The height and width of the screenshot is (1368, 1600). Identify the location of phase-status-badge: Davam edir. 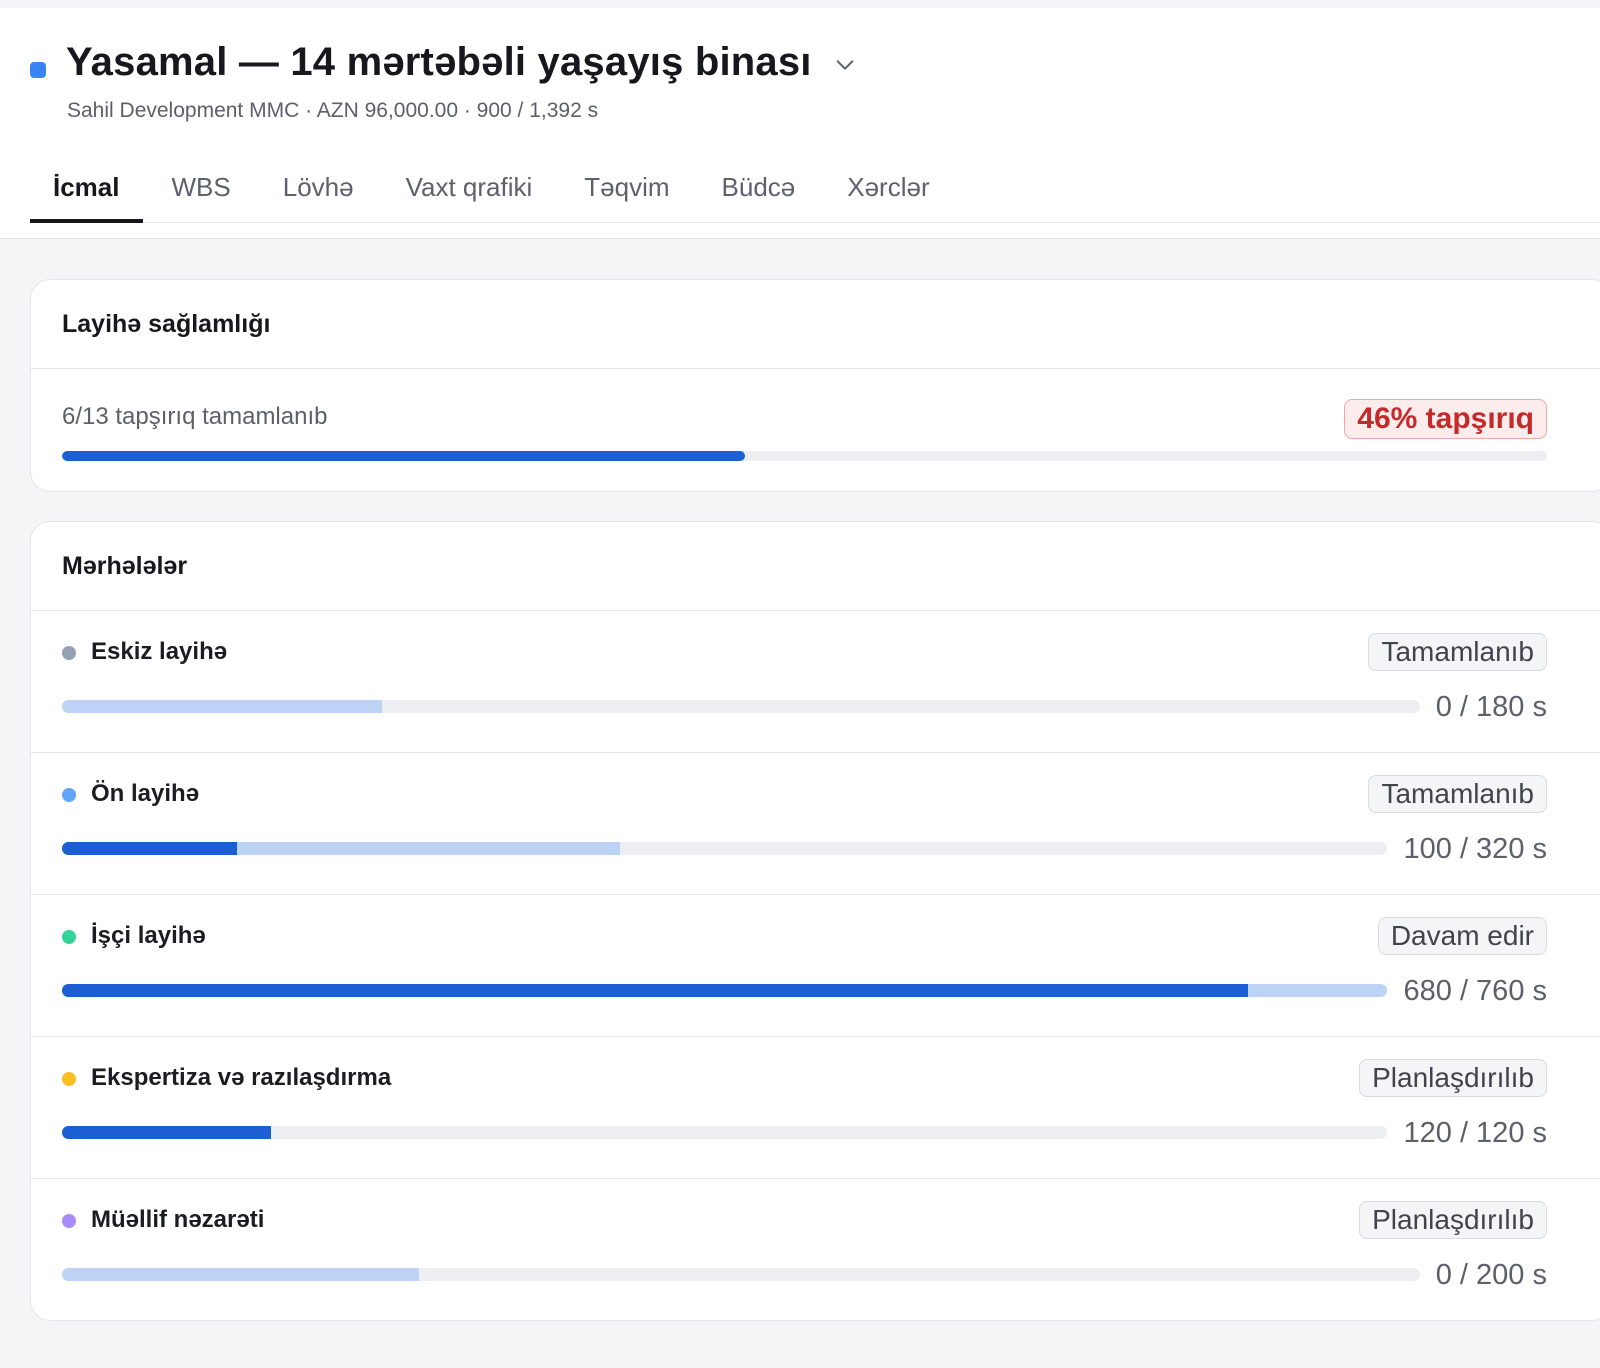
(1462, 936).